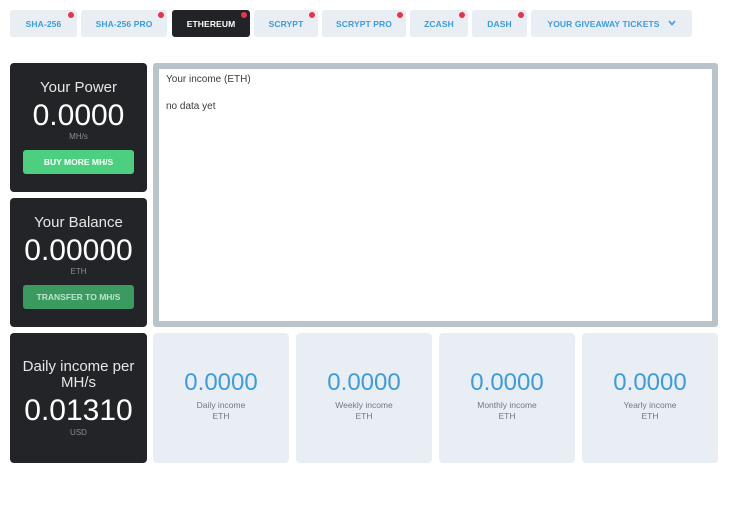  I want to click on stat-label: Daily income, so click(221, 405).